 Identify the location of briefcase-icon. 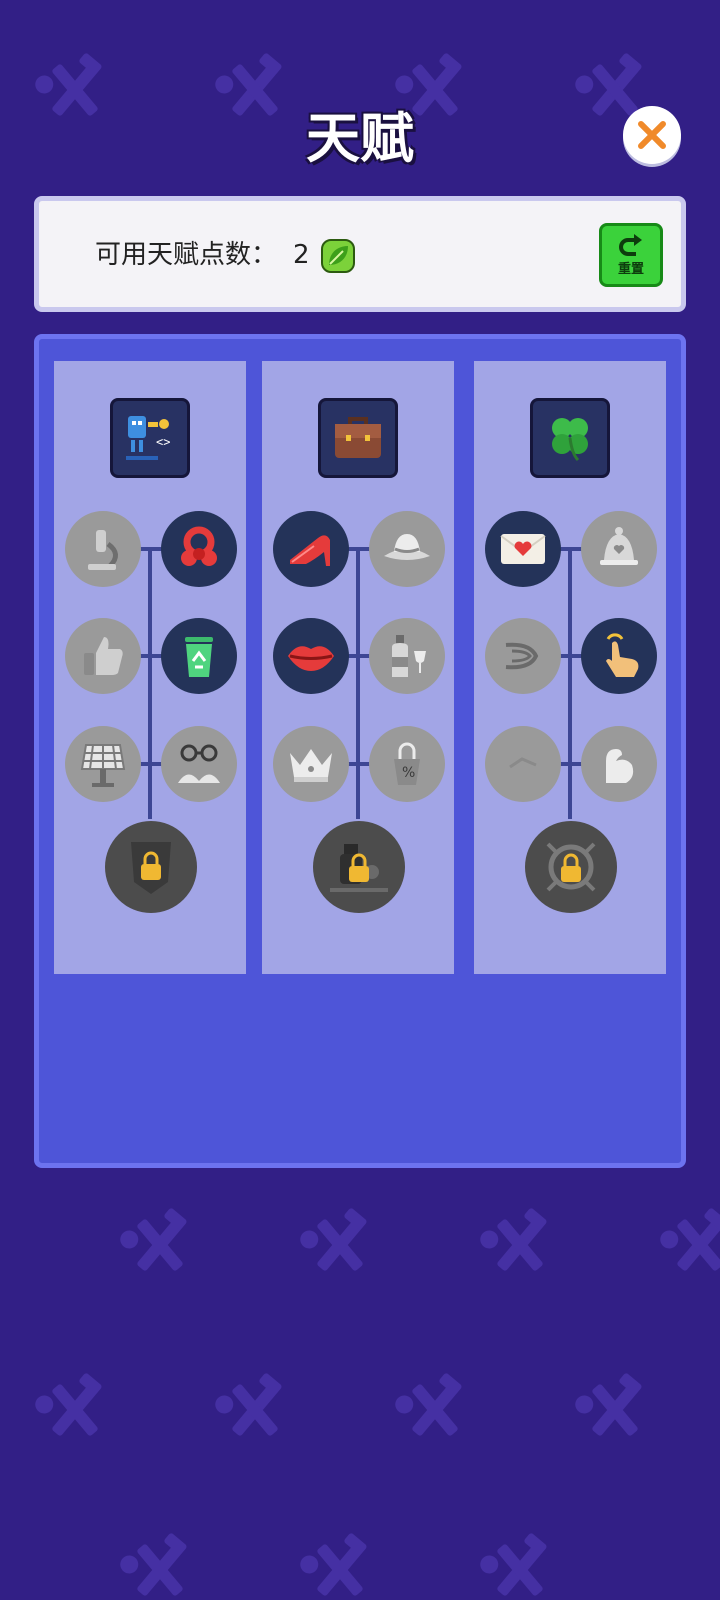
(358, 437).